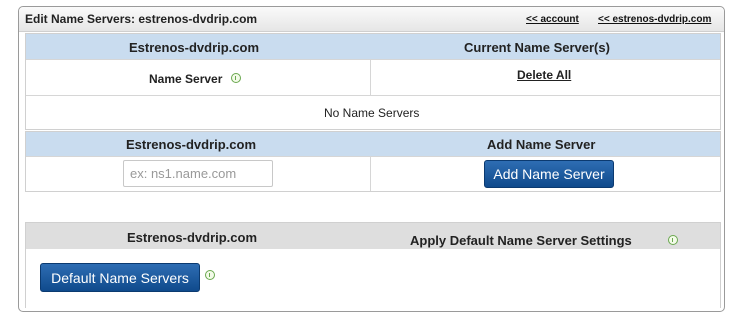 The height and width of the screenshot is (321, 740). What do you see at coordinates (120, 277) in the screenshot?
I see `default-name-servers-button: Default Name Servers` at bounding box center [120, 277].